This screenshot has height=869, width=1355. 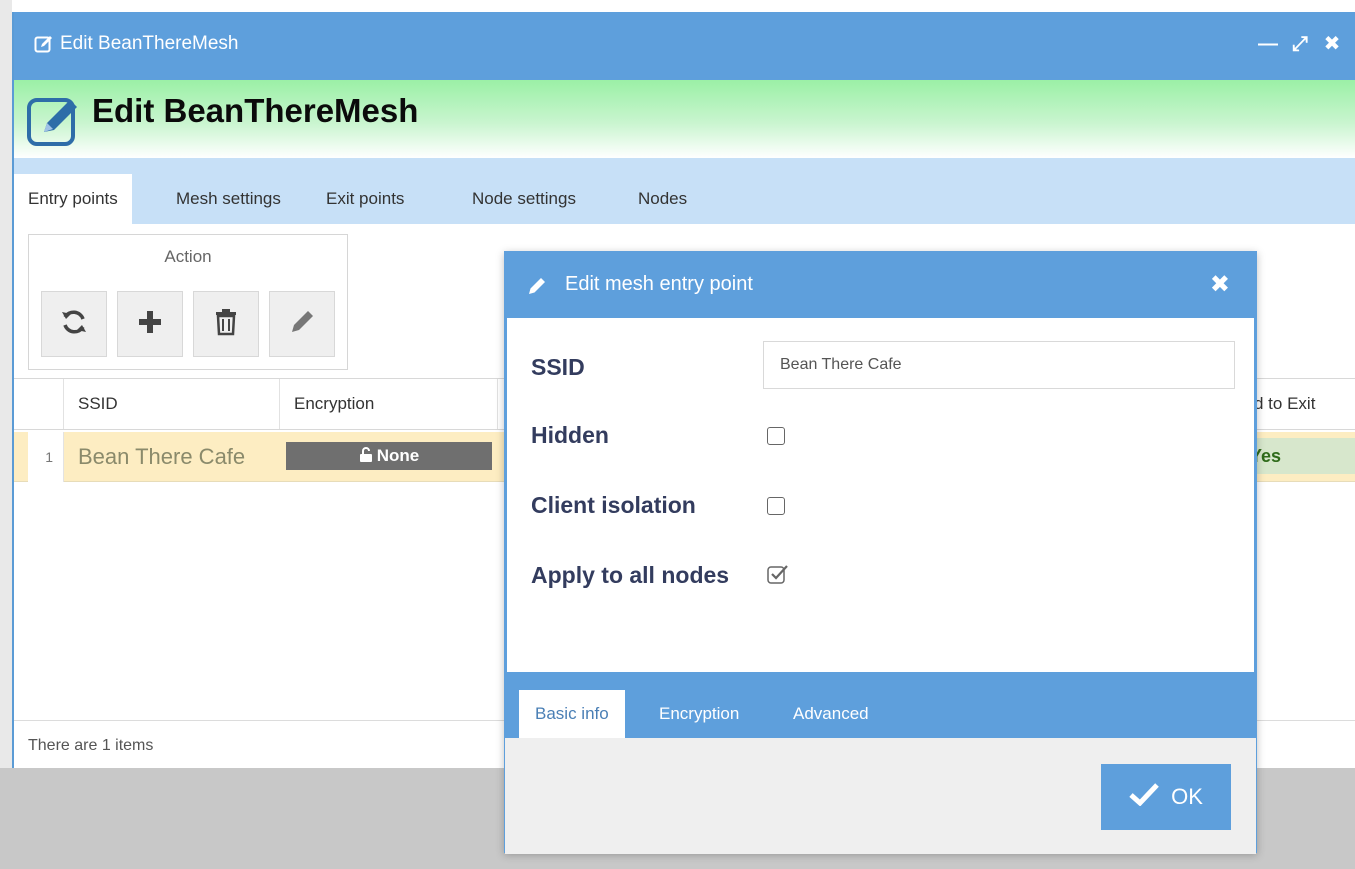 I want to click on tab-advanced: Advanced, so click(x=831, y=714).